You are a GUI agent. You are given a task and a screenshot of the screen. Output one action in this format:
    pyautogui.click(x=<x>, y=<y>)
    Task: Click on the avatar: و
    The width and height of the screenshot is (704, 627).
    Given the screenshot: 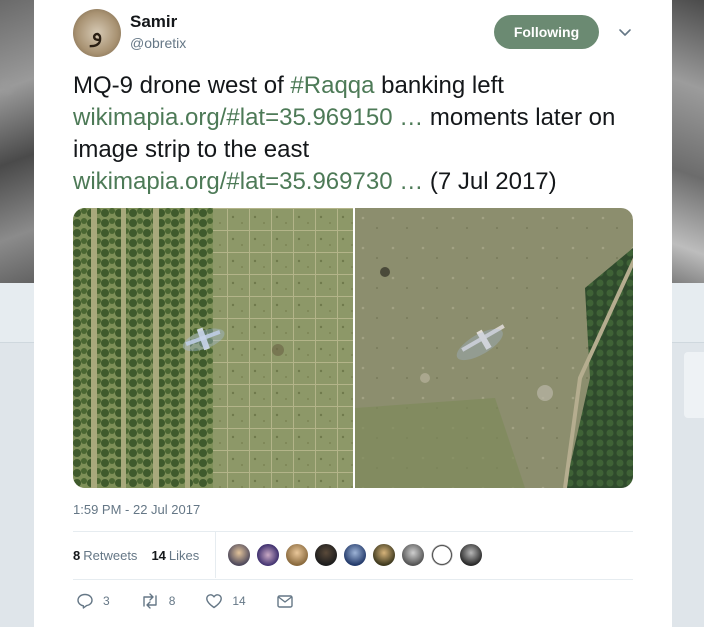 What is the action you would take?
    pyautogui.click(x=97, y=33)
    